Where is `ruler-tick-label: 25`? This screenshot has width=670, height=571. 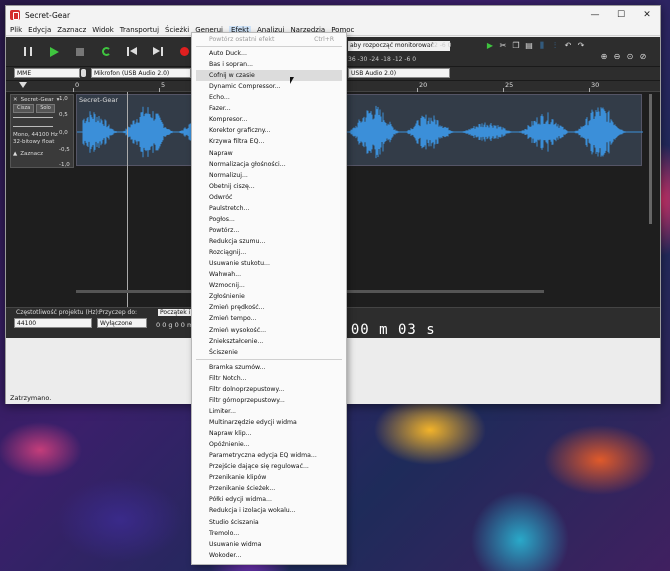
ruler-tick-label: 25 is located at coordinates (508, 86).